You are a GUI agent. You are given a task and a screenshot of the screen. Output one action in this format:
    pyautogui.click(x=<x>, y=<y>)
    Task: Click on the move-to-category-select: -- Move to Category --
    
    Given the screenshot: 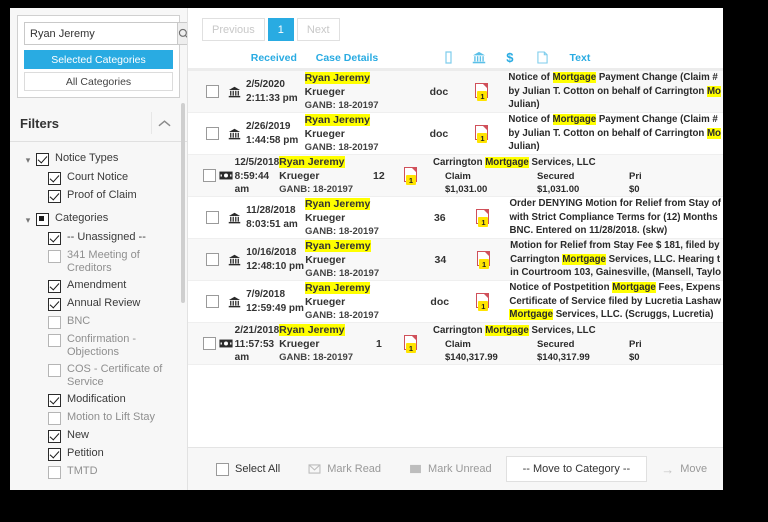 What is the action you would take?
    pyautogui.click(x=576, y=469)
    